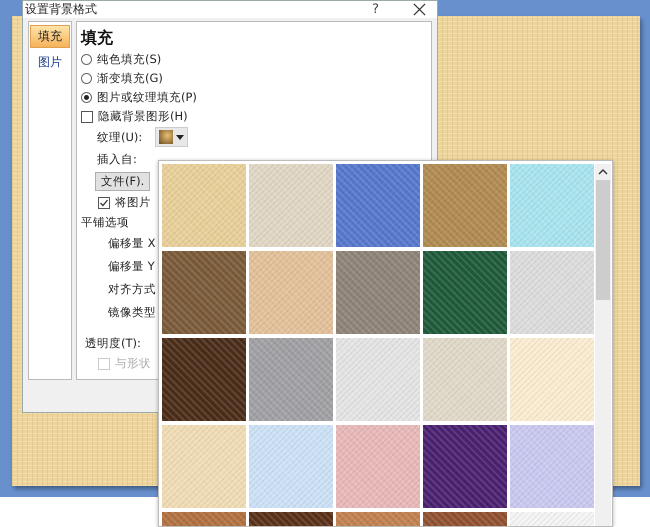 This screenshot has height=527, width=650. Describe the element at coordinates (375, 9) in the screenshot. I see `help-button: ?` at that location.